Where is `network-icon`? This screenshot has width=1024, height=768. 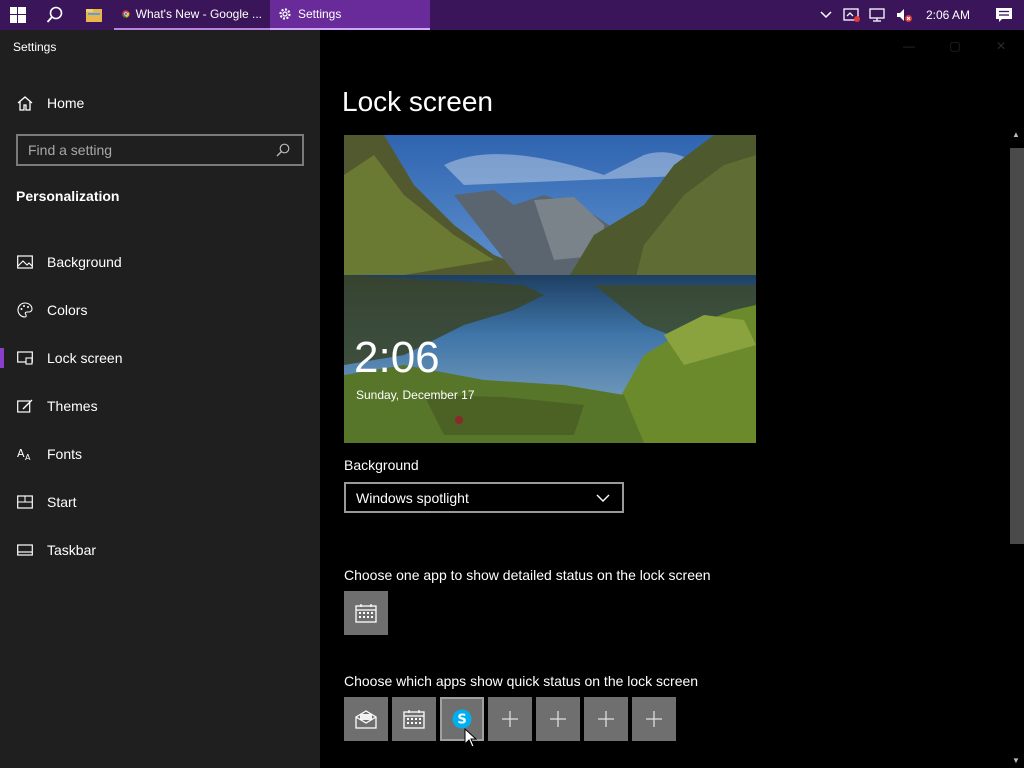
network-icon is located at coordinates (877, 15).